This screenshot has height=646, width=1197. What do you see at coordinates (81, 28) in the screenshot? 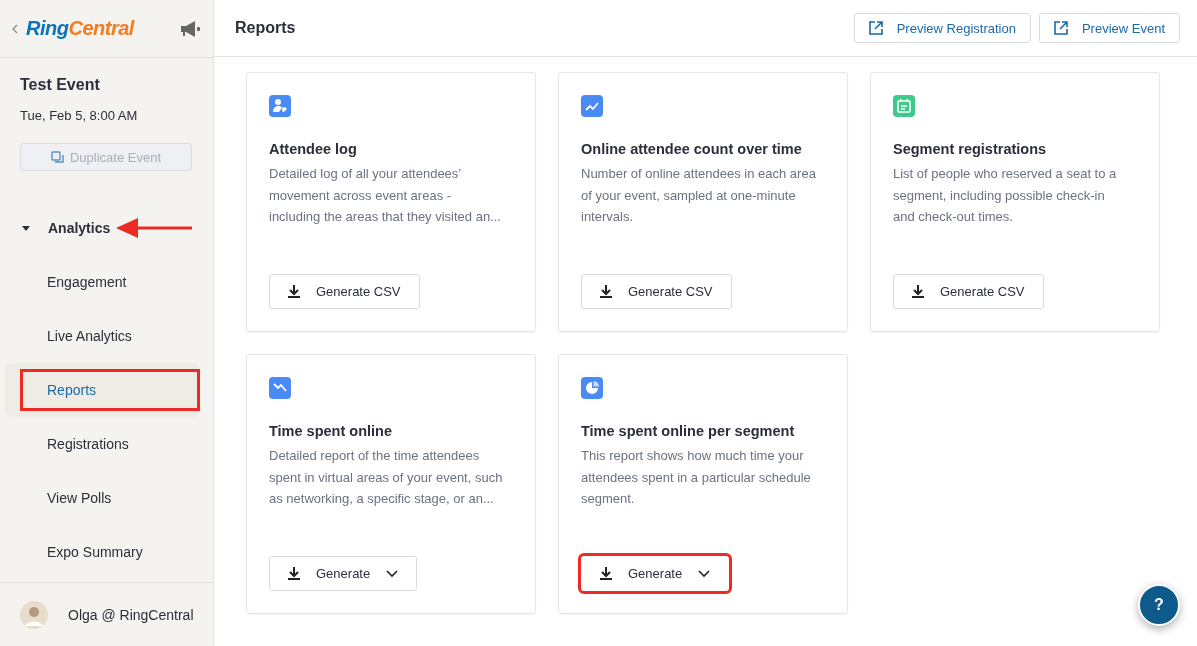
I see `logo: RingCentral` at bounding box center [81, 28].